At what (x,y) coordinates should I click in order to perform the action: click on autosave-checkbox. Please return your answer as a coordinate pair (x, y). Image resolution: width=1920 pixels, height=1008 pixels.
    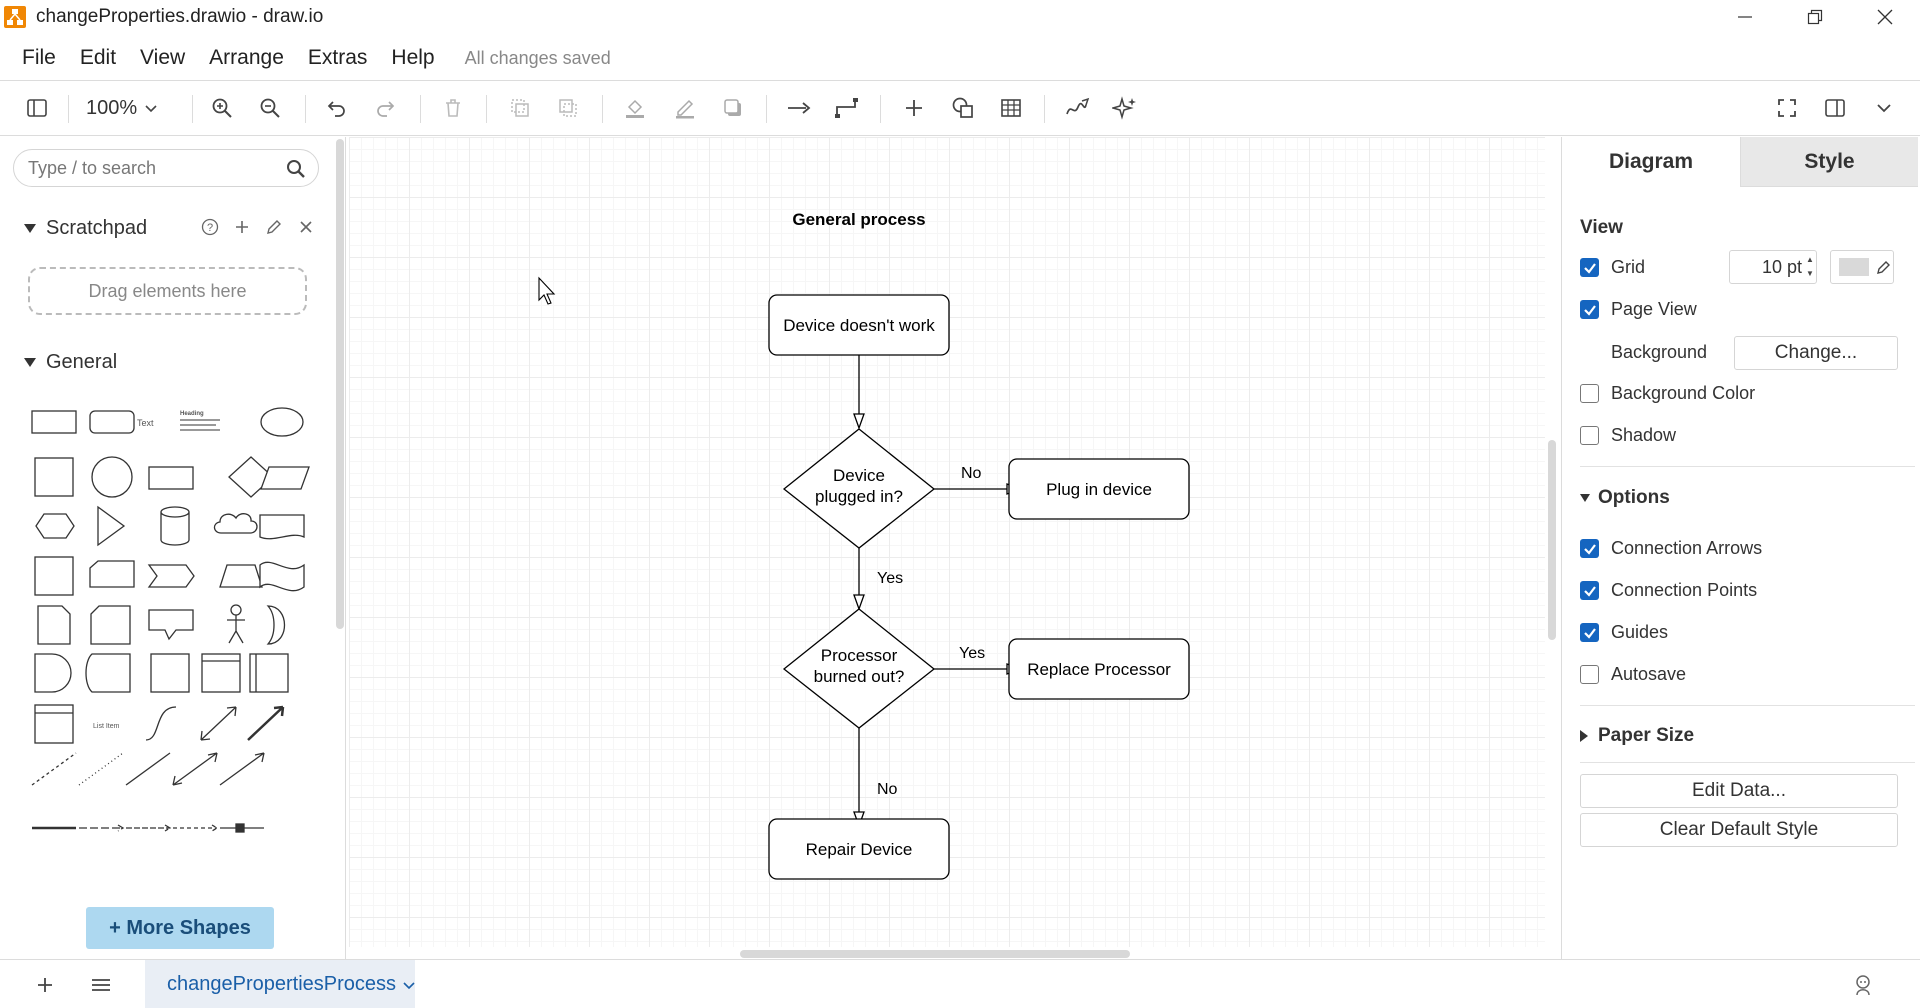
    Looking at the image, I should click on (1589, 674).